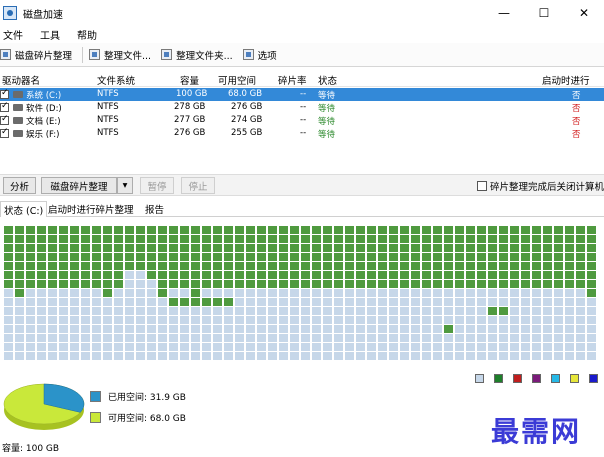 Image resolution: width=604 pixels, height=457 pixels. What do you see at coordinates (157, 185) in the screenshot?
I see `pause-button: 暂停` at bounding box center [157, 185].